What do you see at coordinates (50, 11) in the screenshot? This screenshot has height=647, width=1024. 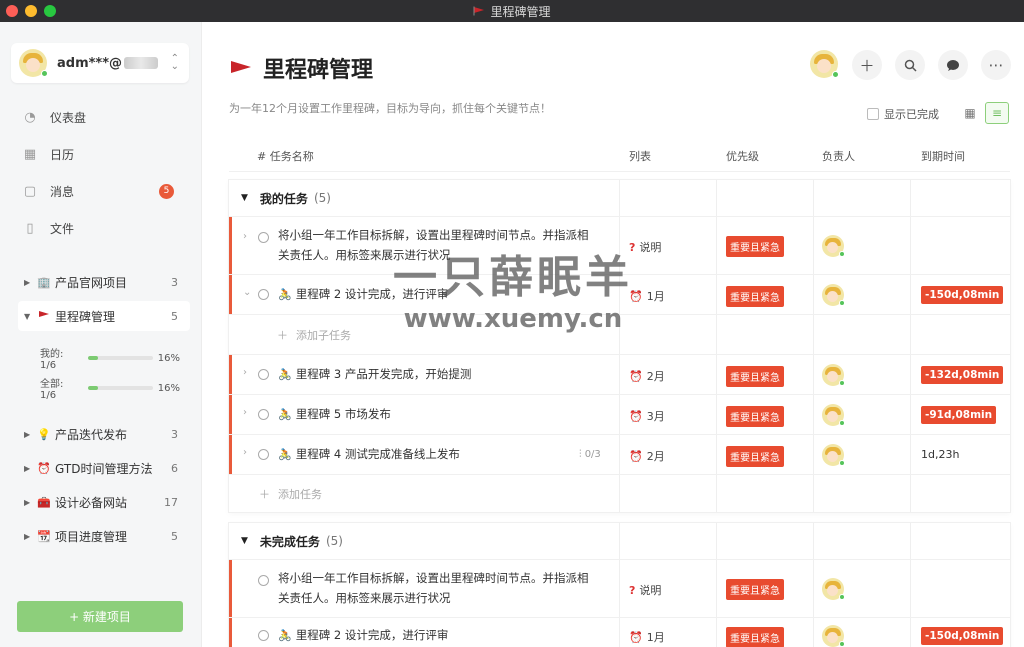 I see `maximize-window-button` at bounding box center [50, 11].